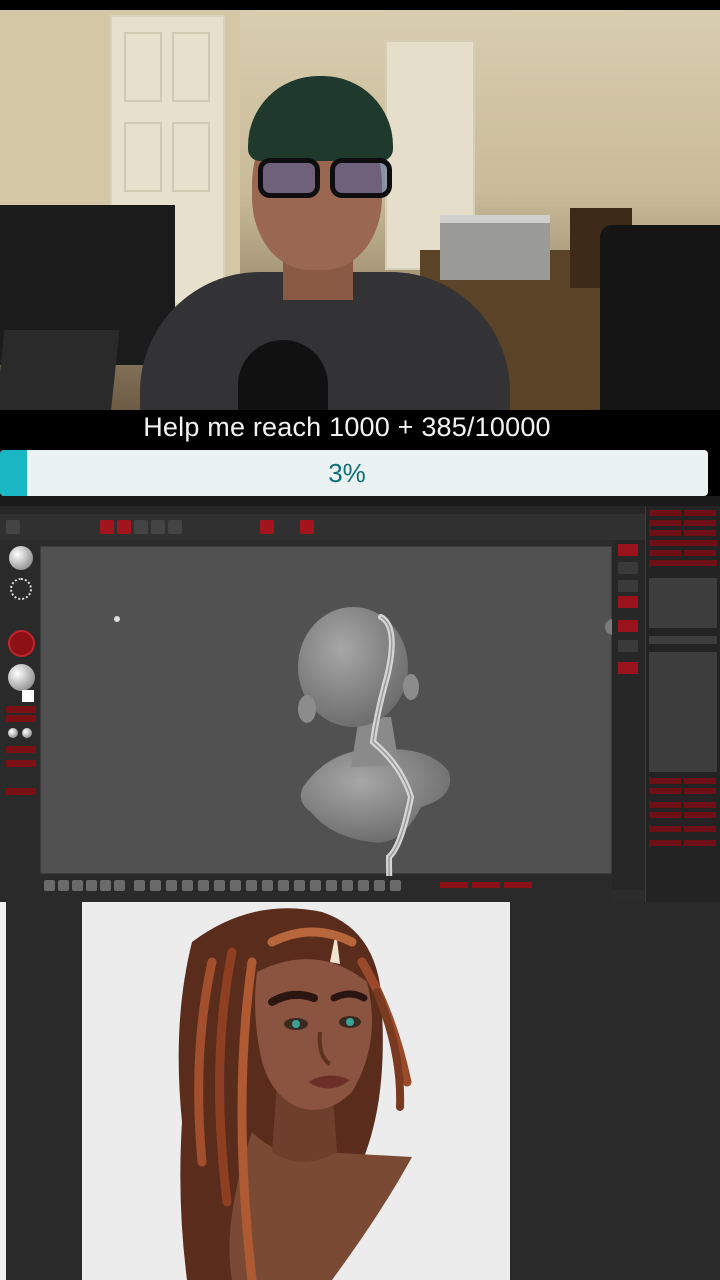  I want to click on cap, so click(320, 118).